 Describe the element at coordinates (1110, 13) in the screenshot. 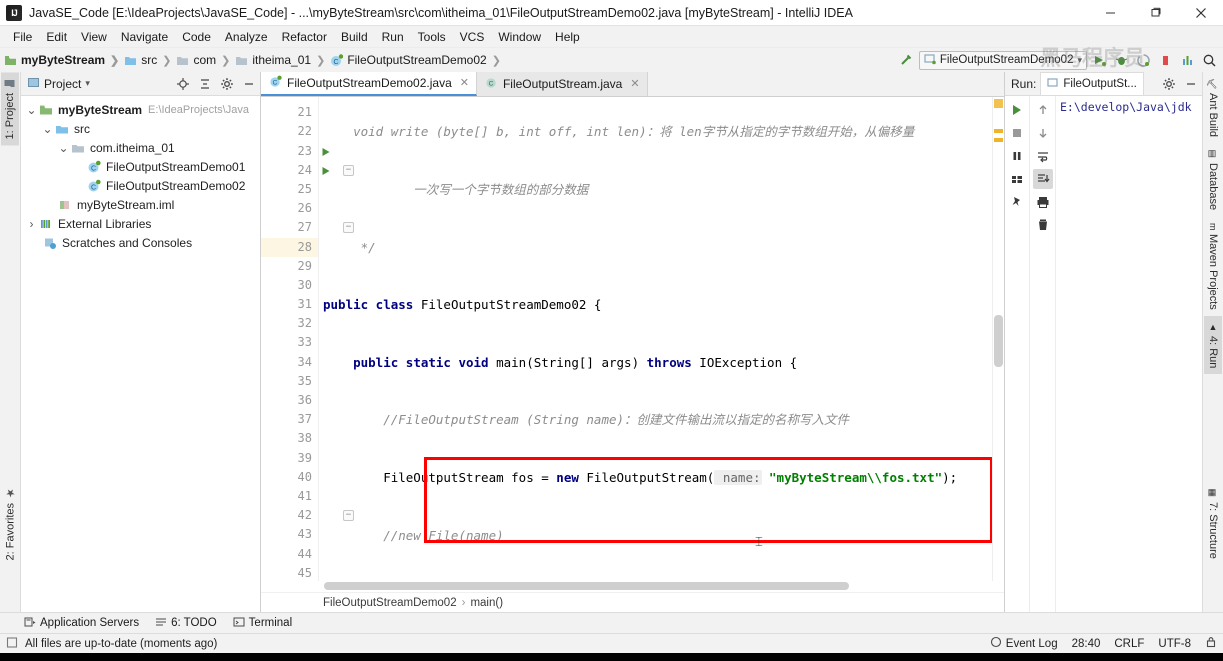

I see `minimize-button` at that location.